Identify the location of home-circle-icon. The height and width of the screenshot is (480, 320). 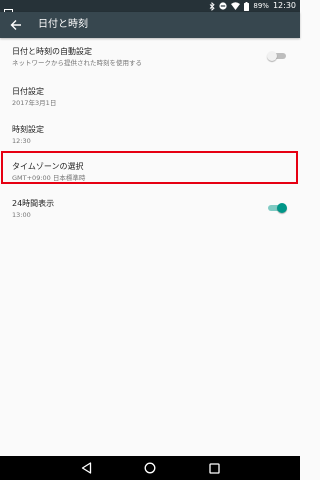
(150, 468).